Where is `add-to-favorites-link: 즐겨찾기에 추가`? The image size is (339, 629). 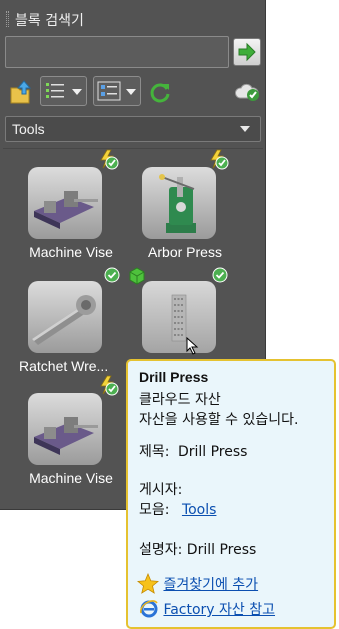
add-to-favorites-link: 즐겨찾기에 추가 is located at coordinates (210, 585).